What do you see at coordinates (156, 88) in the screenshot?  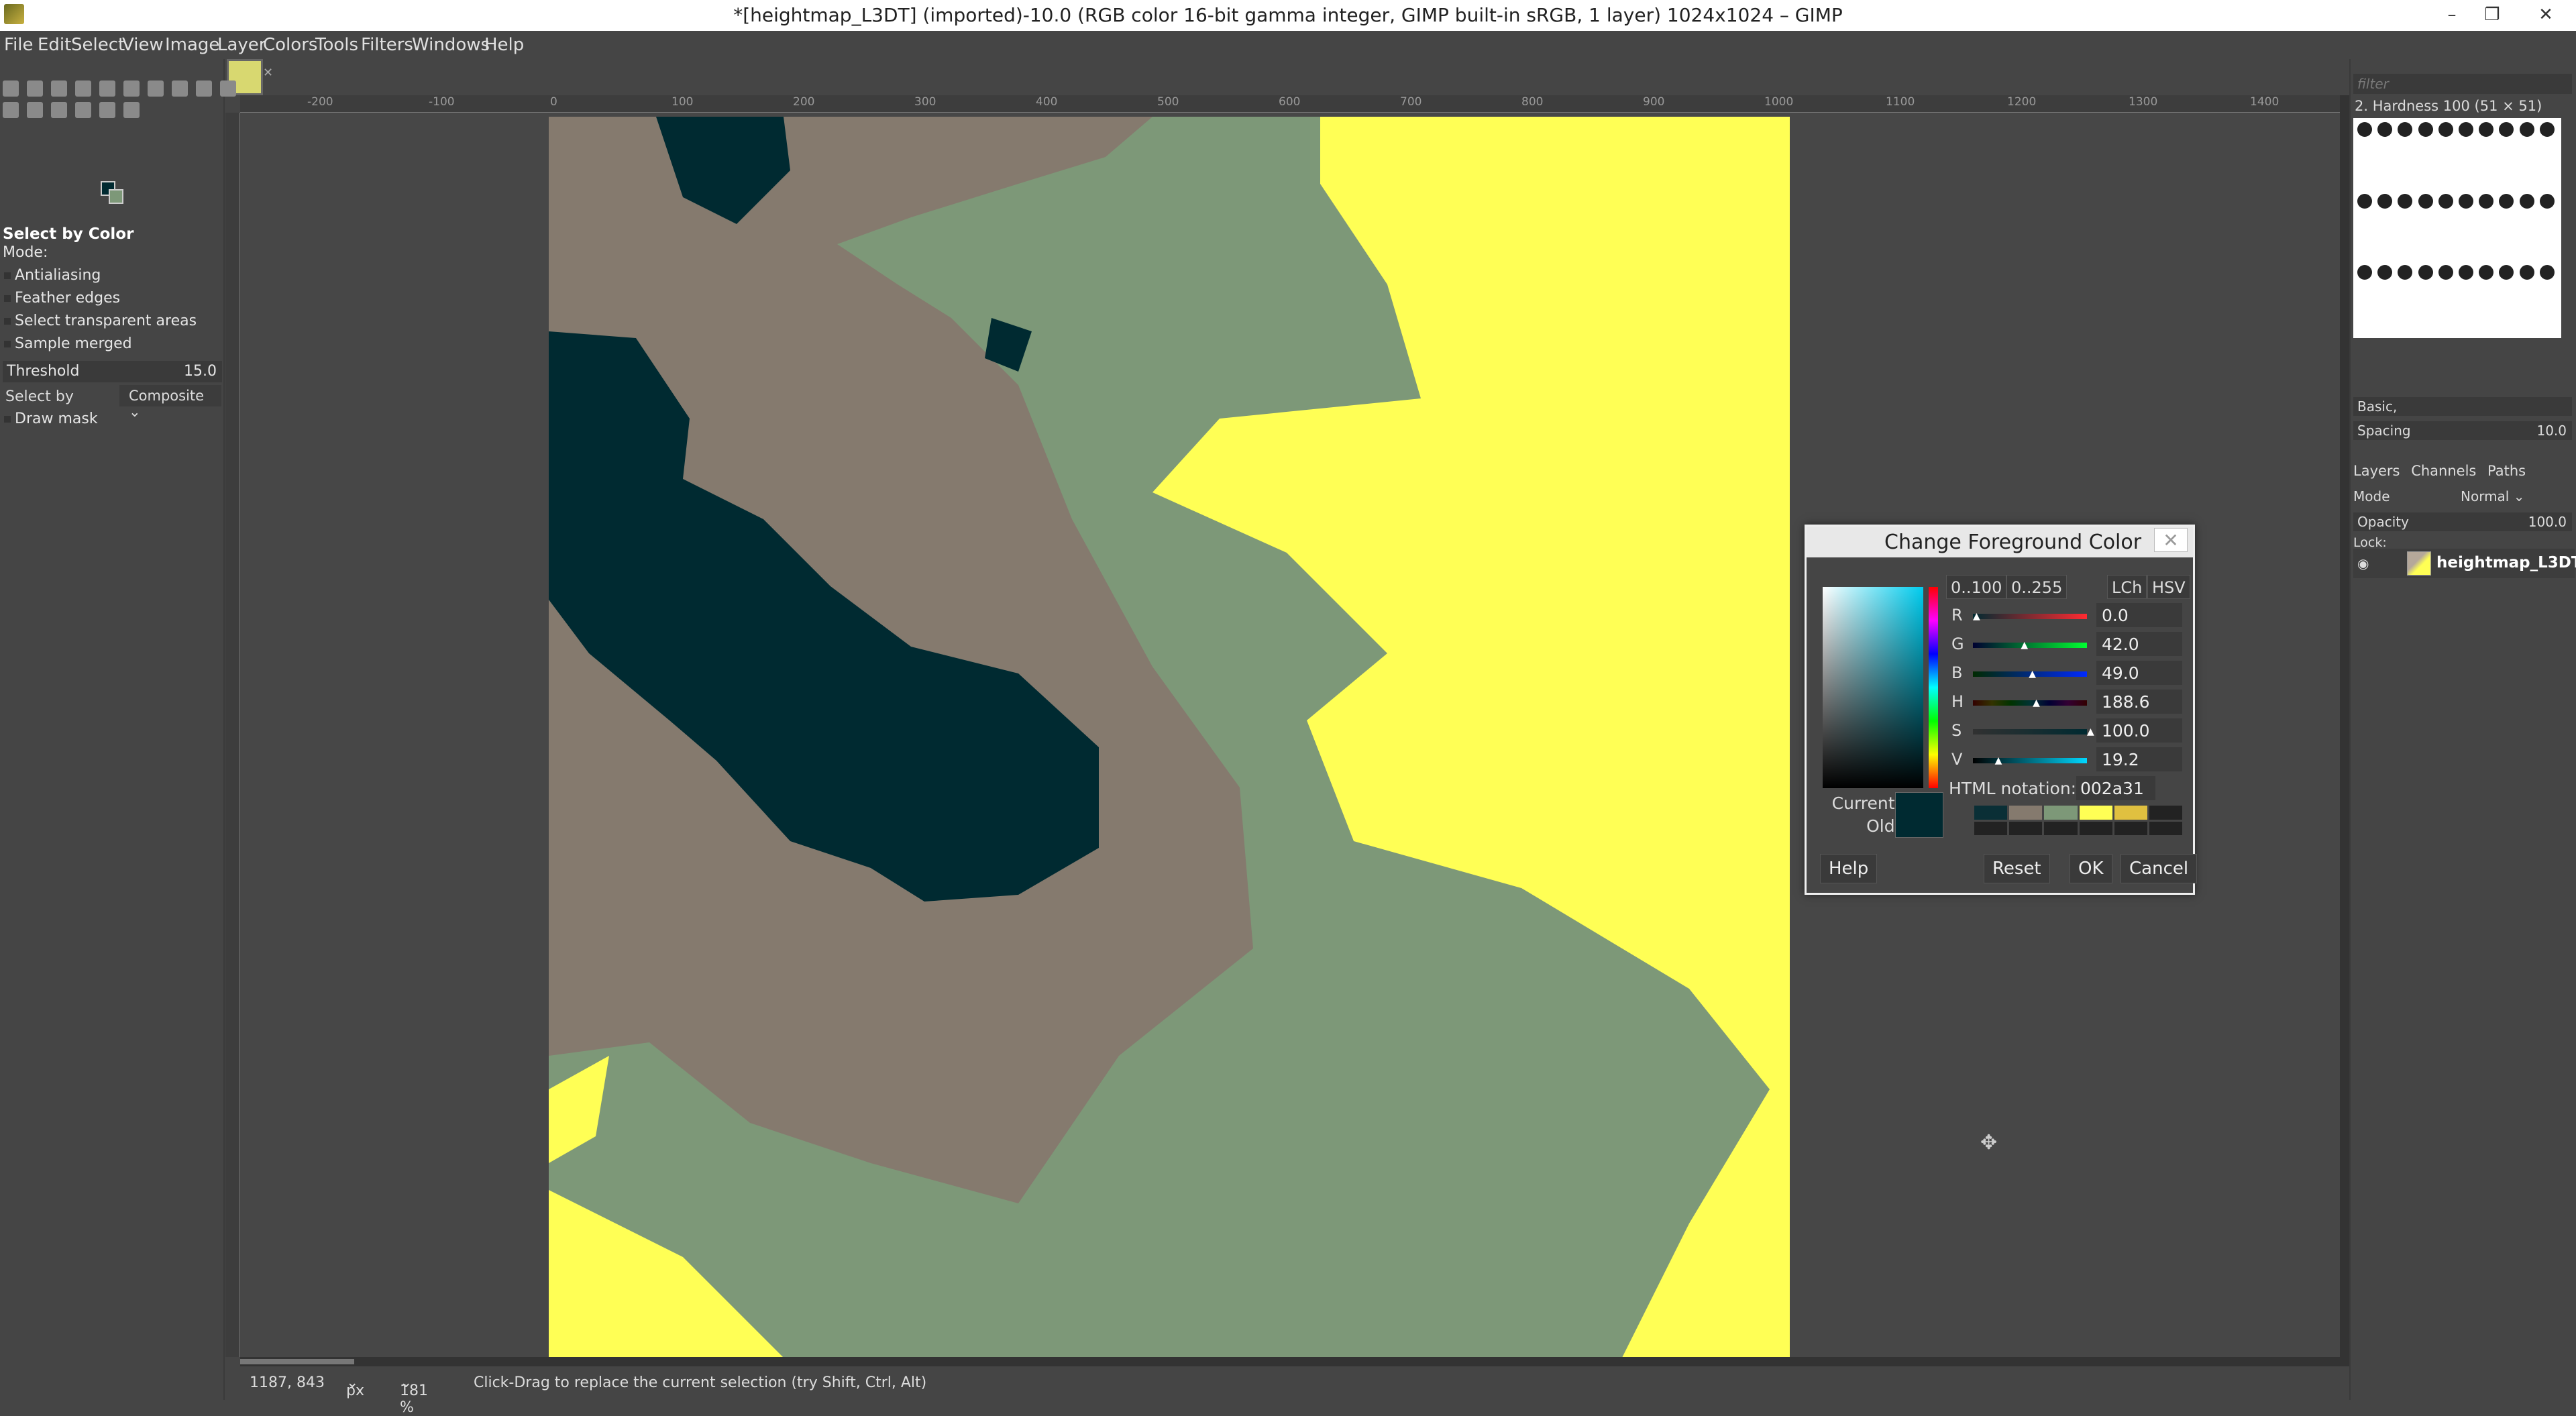 I see `tool-warp-icon` at bounding box center [156, 88].